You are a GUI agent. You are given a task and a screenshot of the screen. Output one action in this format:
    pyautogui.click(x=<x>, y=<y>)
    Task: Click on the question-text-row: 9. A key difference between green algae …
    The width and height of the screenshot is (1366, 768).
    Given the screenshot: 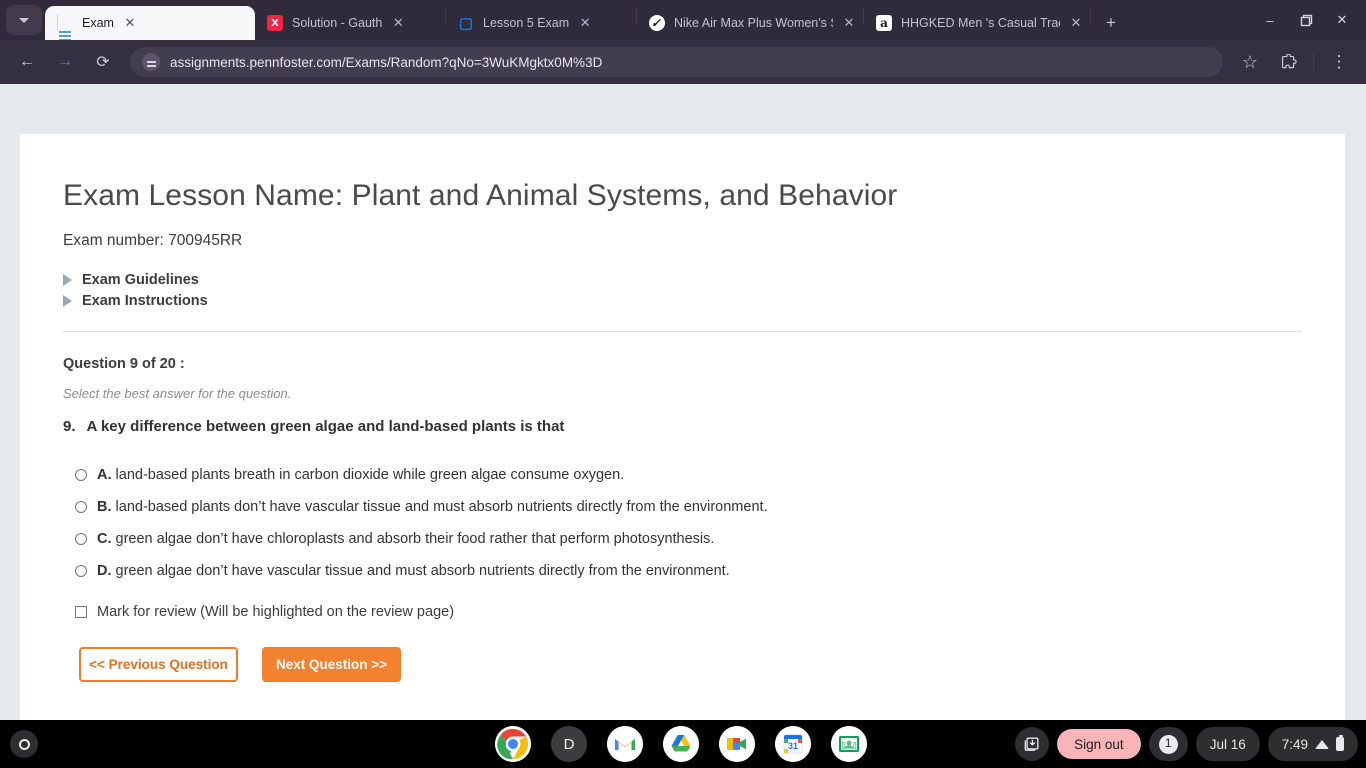 What is the action you would take?
    pyautogui.click(x=682, y=426)
    